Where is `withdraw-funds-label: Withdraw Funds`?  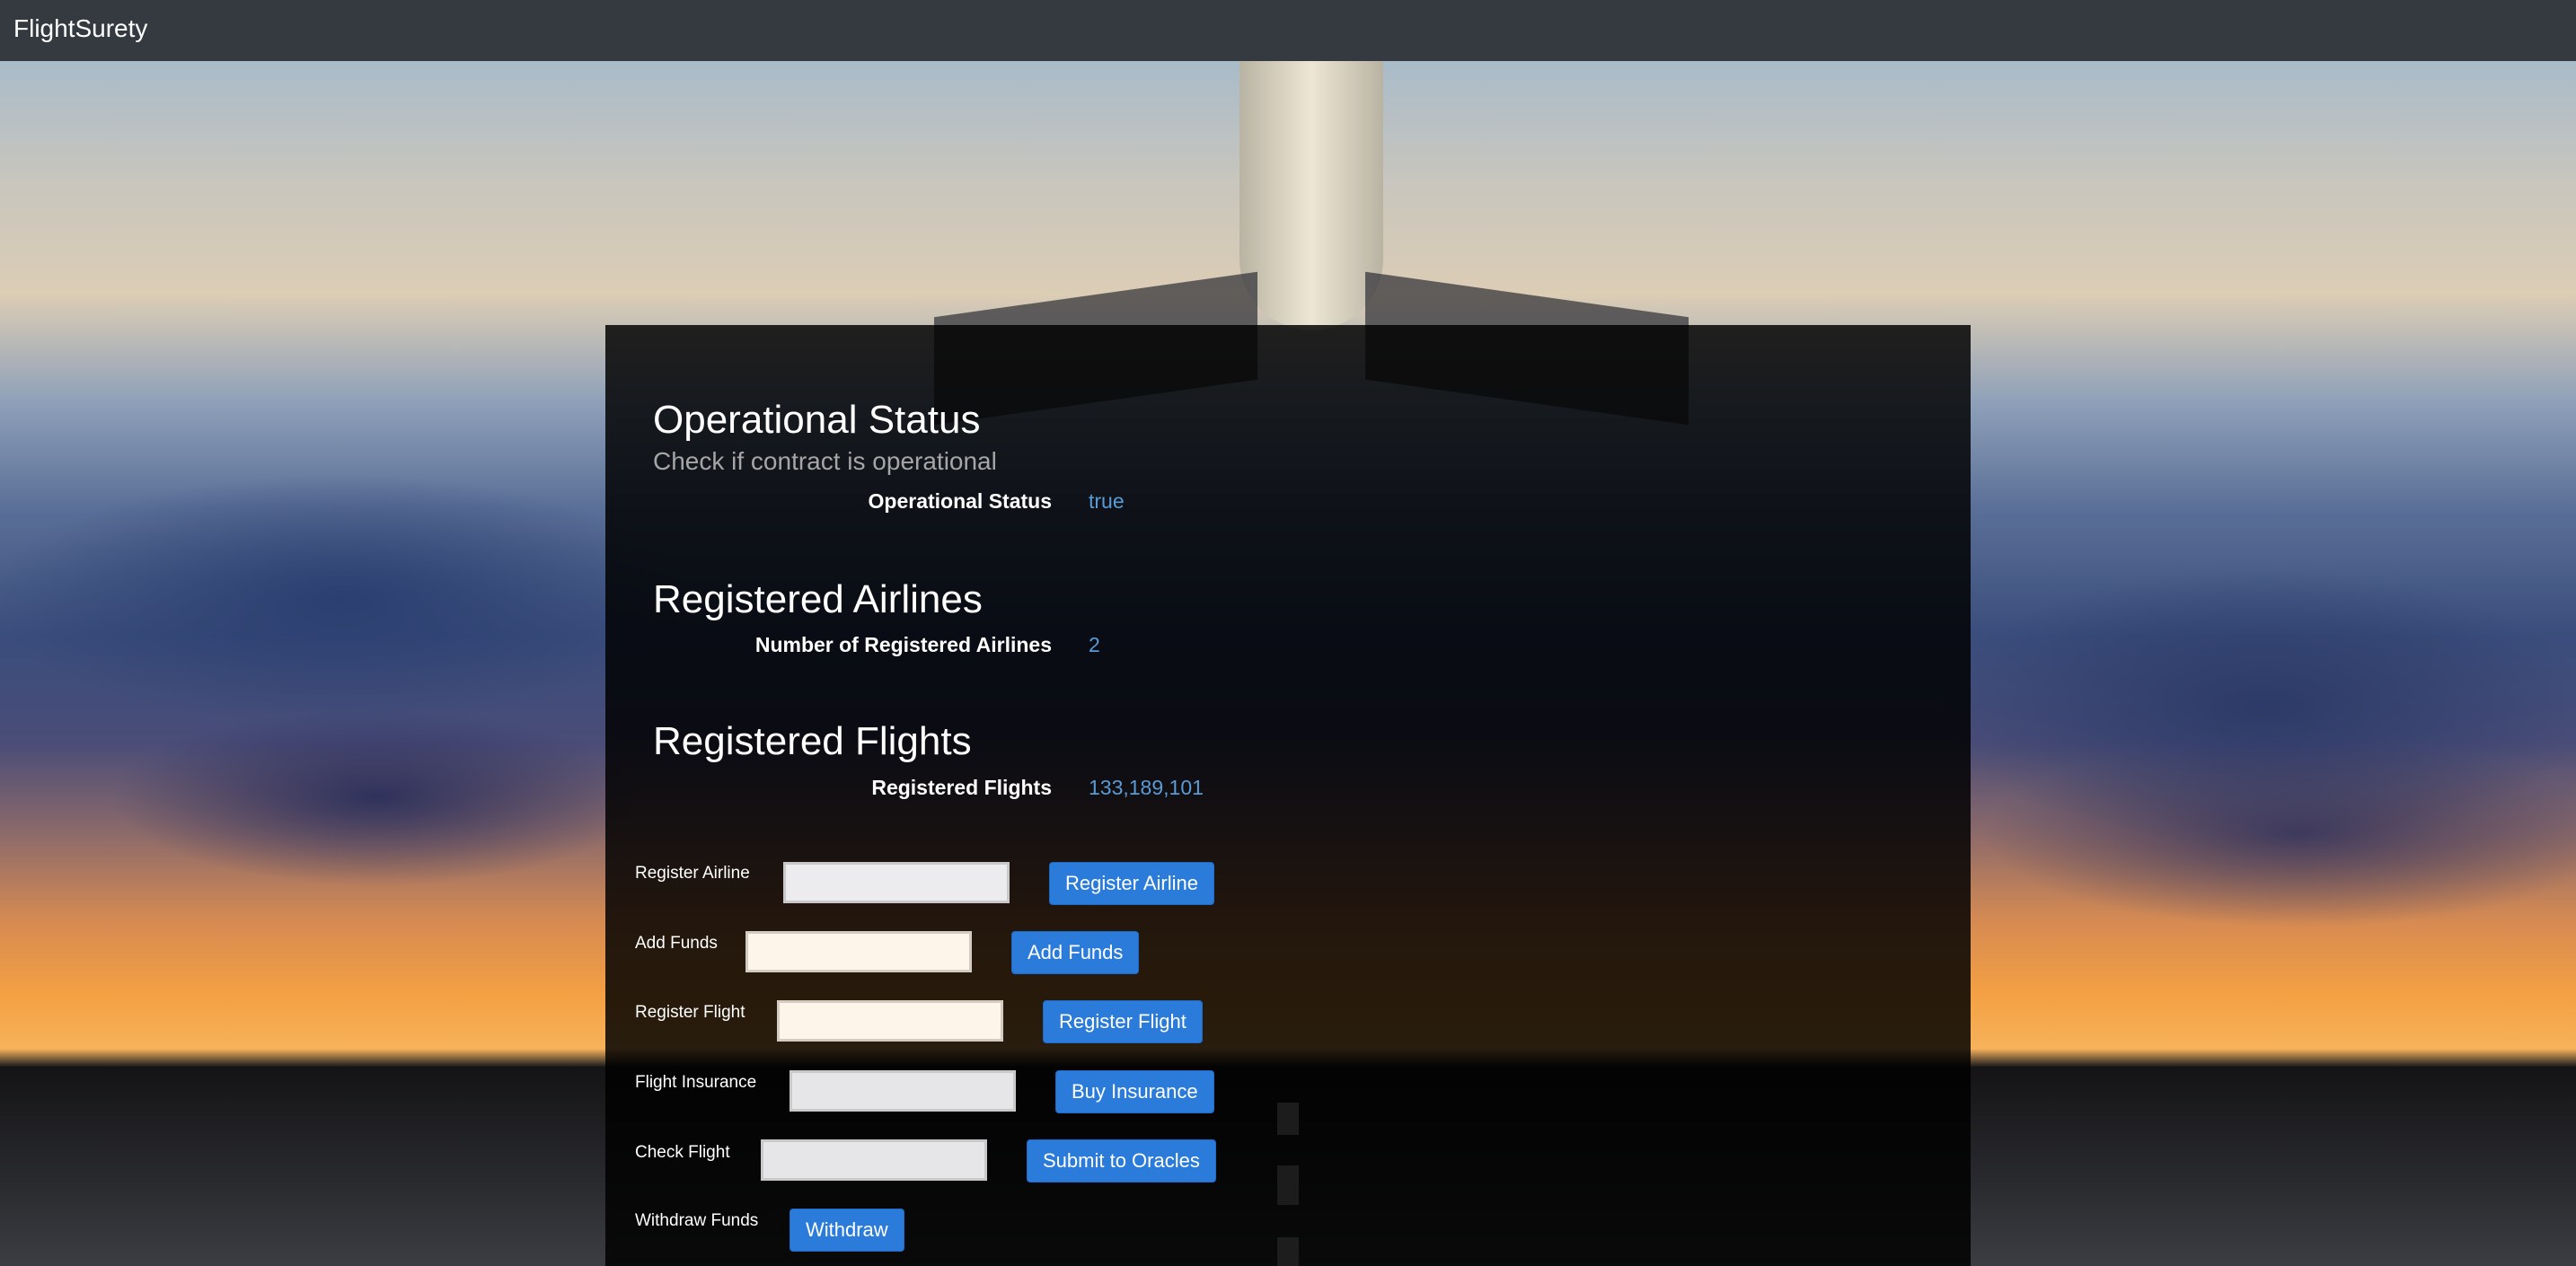 withdraw-funds-label: Withdraw Funds is located at coordinates (697, 1220).